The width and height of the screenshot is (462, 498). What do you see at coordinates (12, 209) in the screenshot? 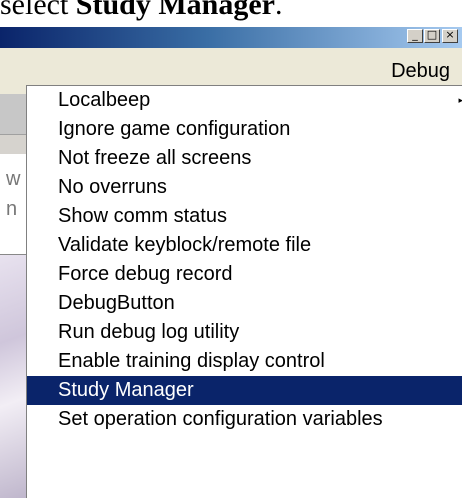
I see `background-text-fragment-2: n` at bounding box center [12, 209].